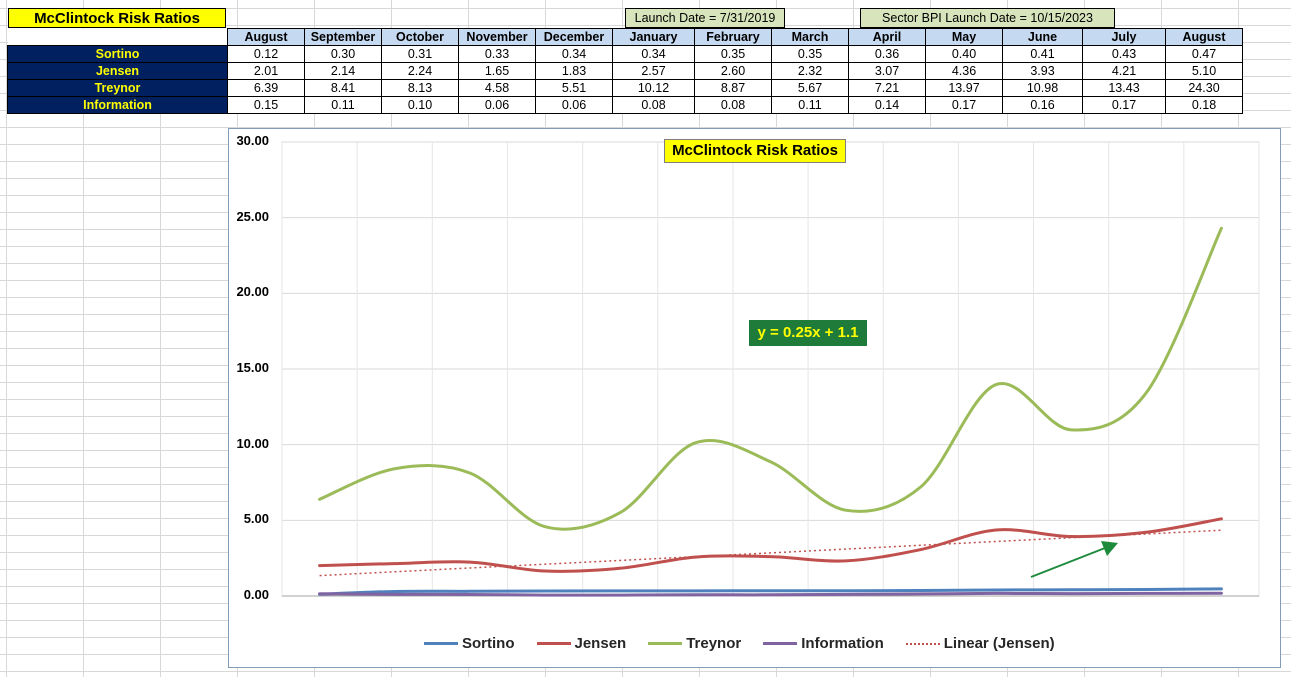 The height and width of the screenshot is (677, 1291). What do you see at coordinates (653, 37) in the screenshot?
I see `month-header-cell: January` at bounding box center [653, 37].